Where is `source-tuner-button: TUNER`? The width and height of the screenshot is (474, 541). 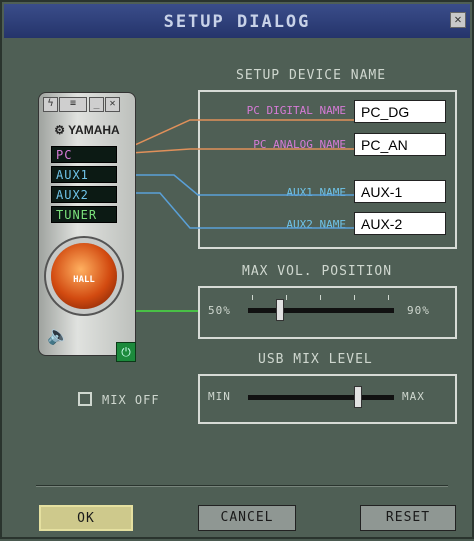 source-tuner-button: TUNER is located at coordinates (84, 214).